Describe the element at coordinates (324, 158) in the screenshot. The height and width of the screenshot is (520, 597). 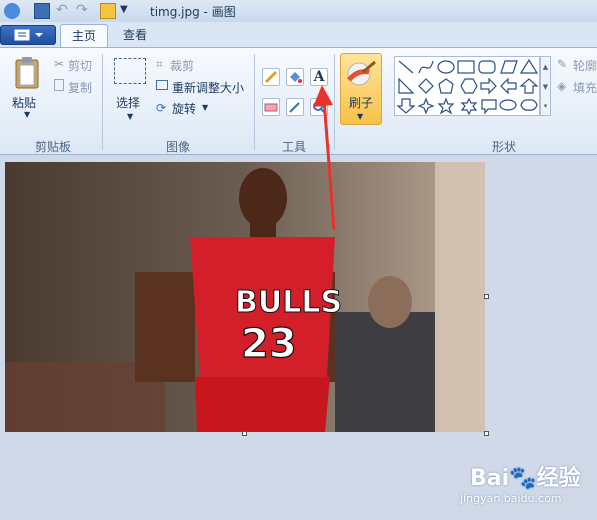
I see `annotation-arrow` at that location.